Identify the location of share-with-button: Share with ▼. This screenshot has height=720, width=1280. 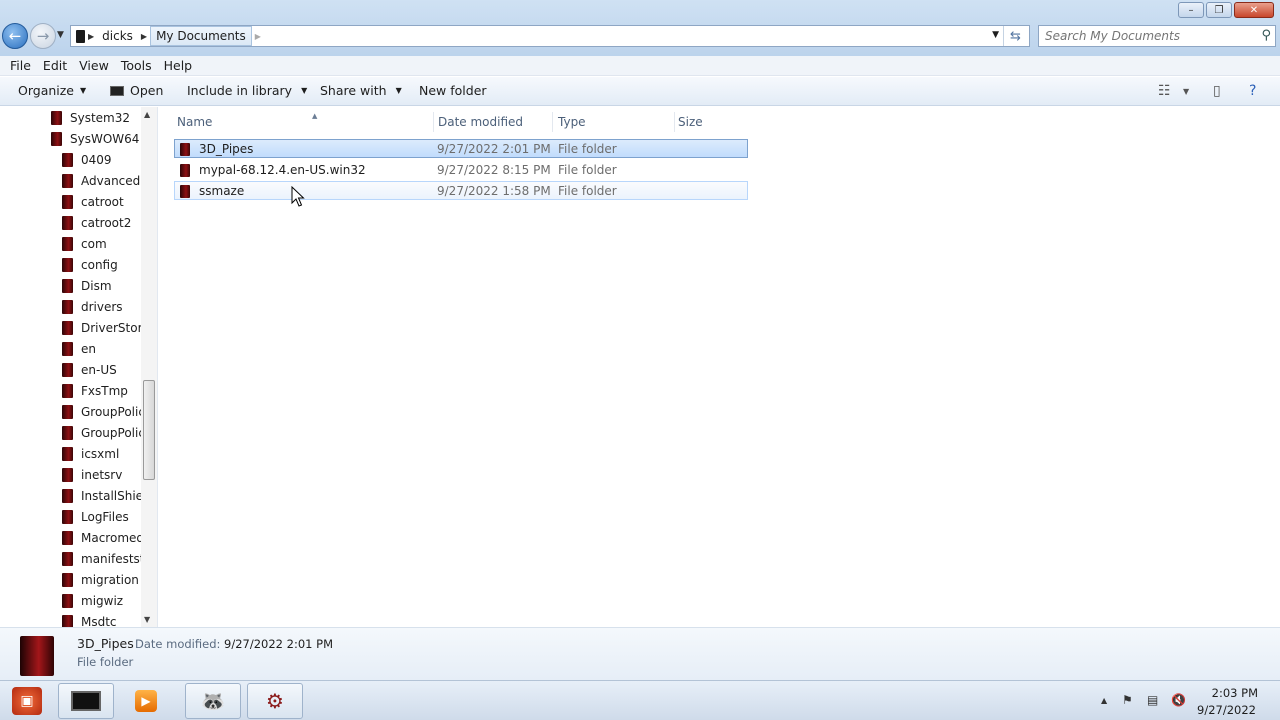
(361, 90).